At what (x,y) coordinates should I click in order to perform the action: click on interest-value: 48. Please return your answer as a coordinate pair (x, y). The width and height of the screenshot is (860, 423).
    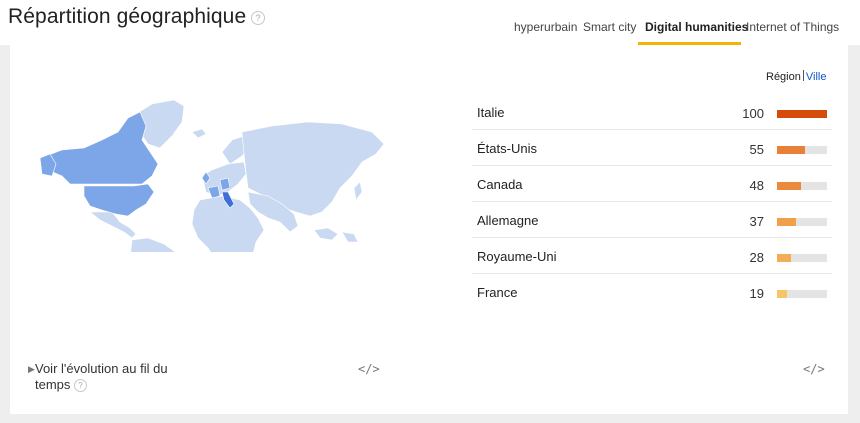
    Looking at the image, I should click on (756, 185).